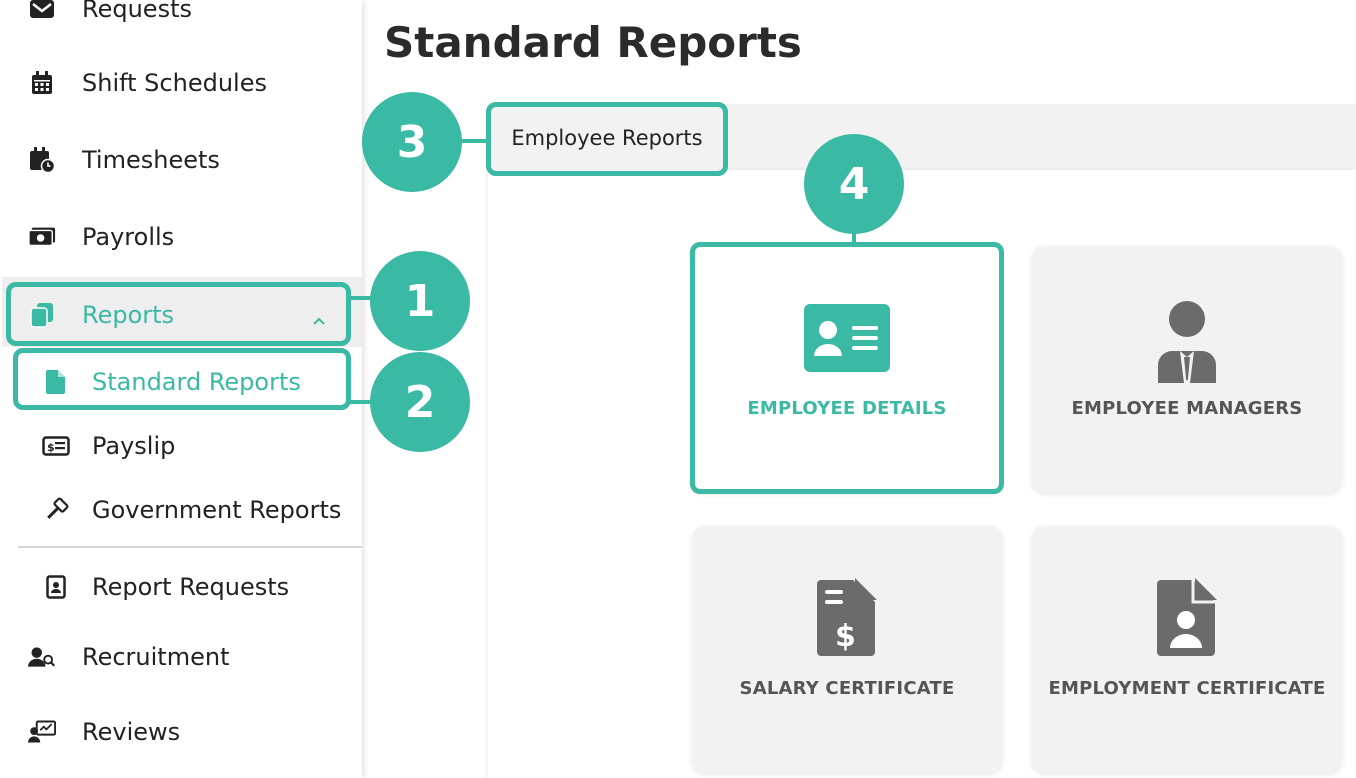 This screenshot has width=1356, height=778. Describe the element at coordinates (42, 83) in the screenshot. I see `calendar-icon` at that location.